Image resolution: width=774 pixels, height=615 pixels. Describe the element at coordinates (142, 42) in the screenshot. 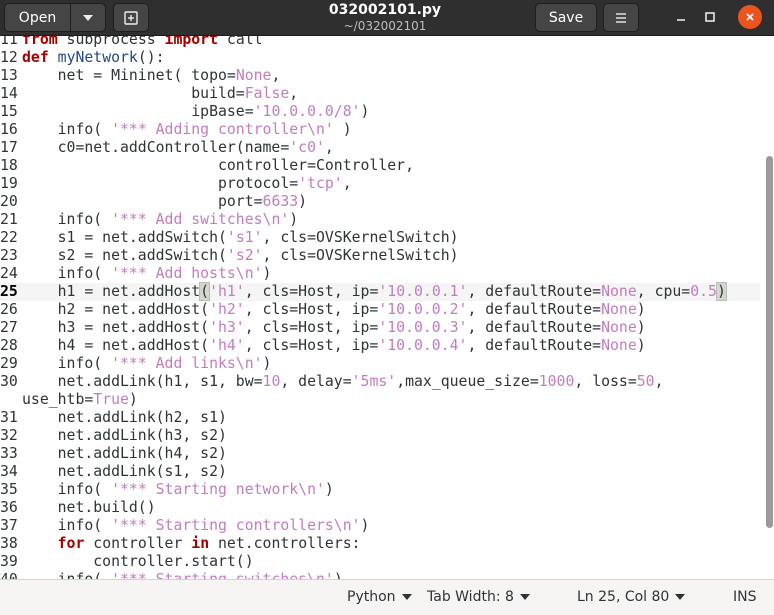

I see `code-text: from subprocess import call` at that location.